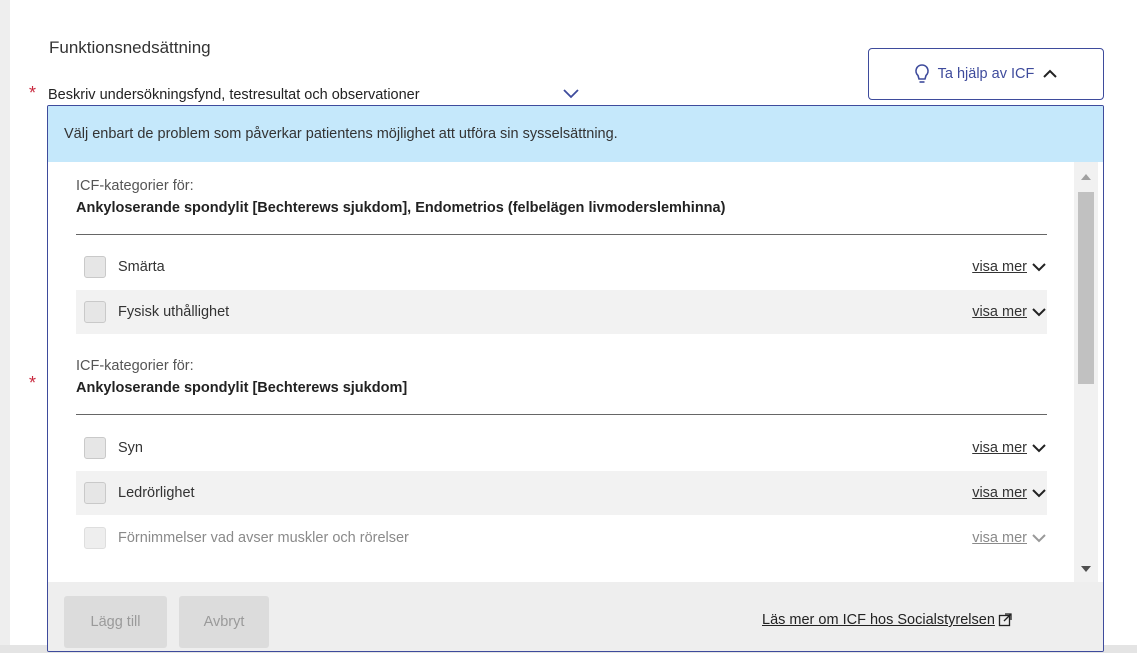  I want to click on category-row: Smärta visa mer, so click(561, 267).